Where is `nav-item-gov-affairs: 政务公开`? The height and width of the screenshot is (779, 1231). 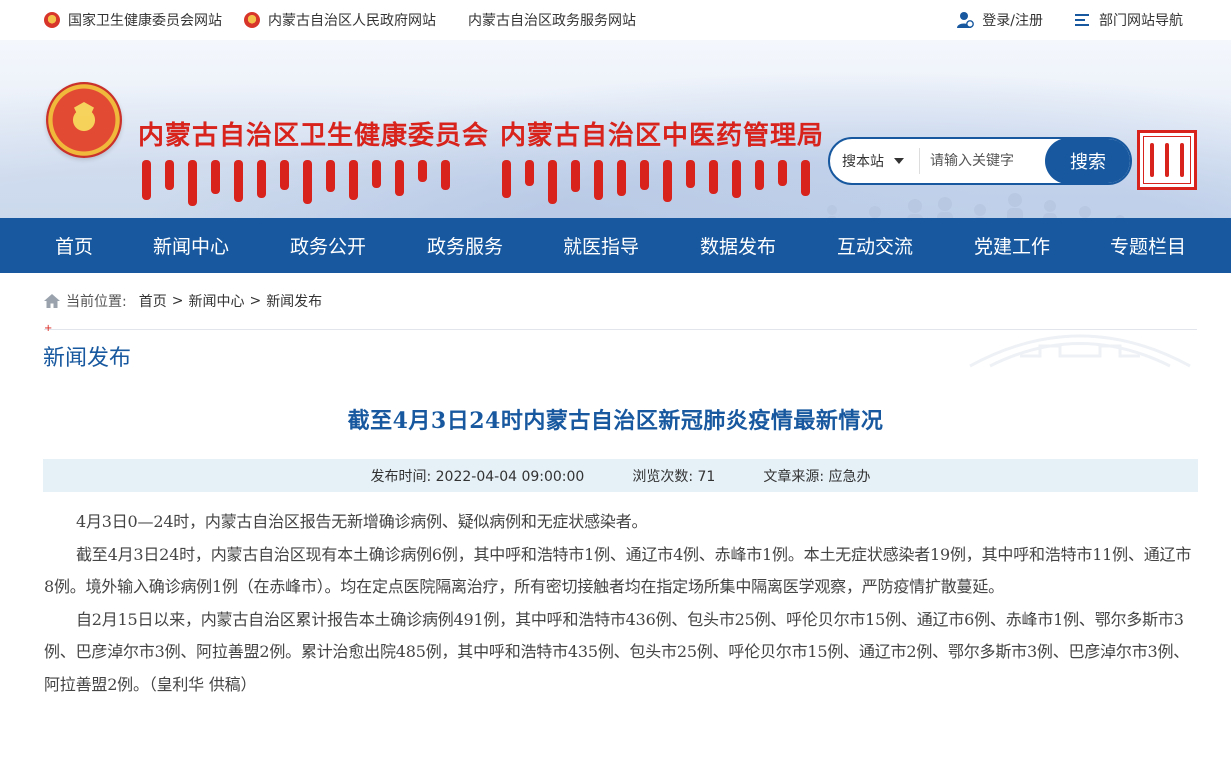 nav-item-gov-affairs: 政务公开 is located at coordinates (358, 245).